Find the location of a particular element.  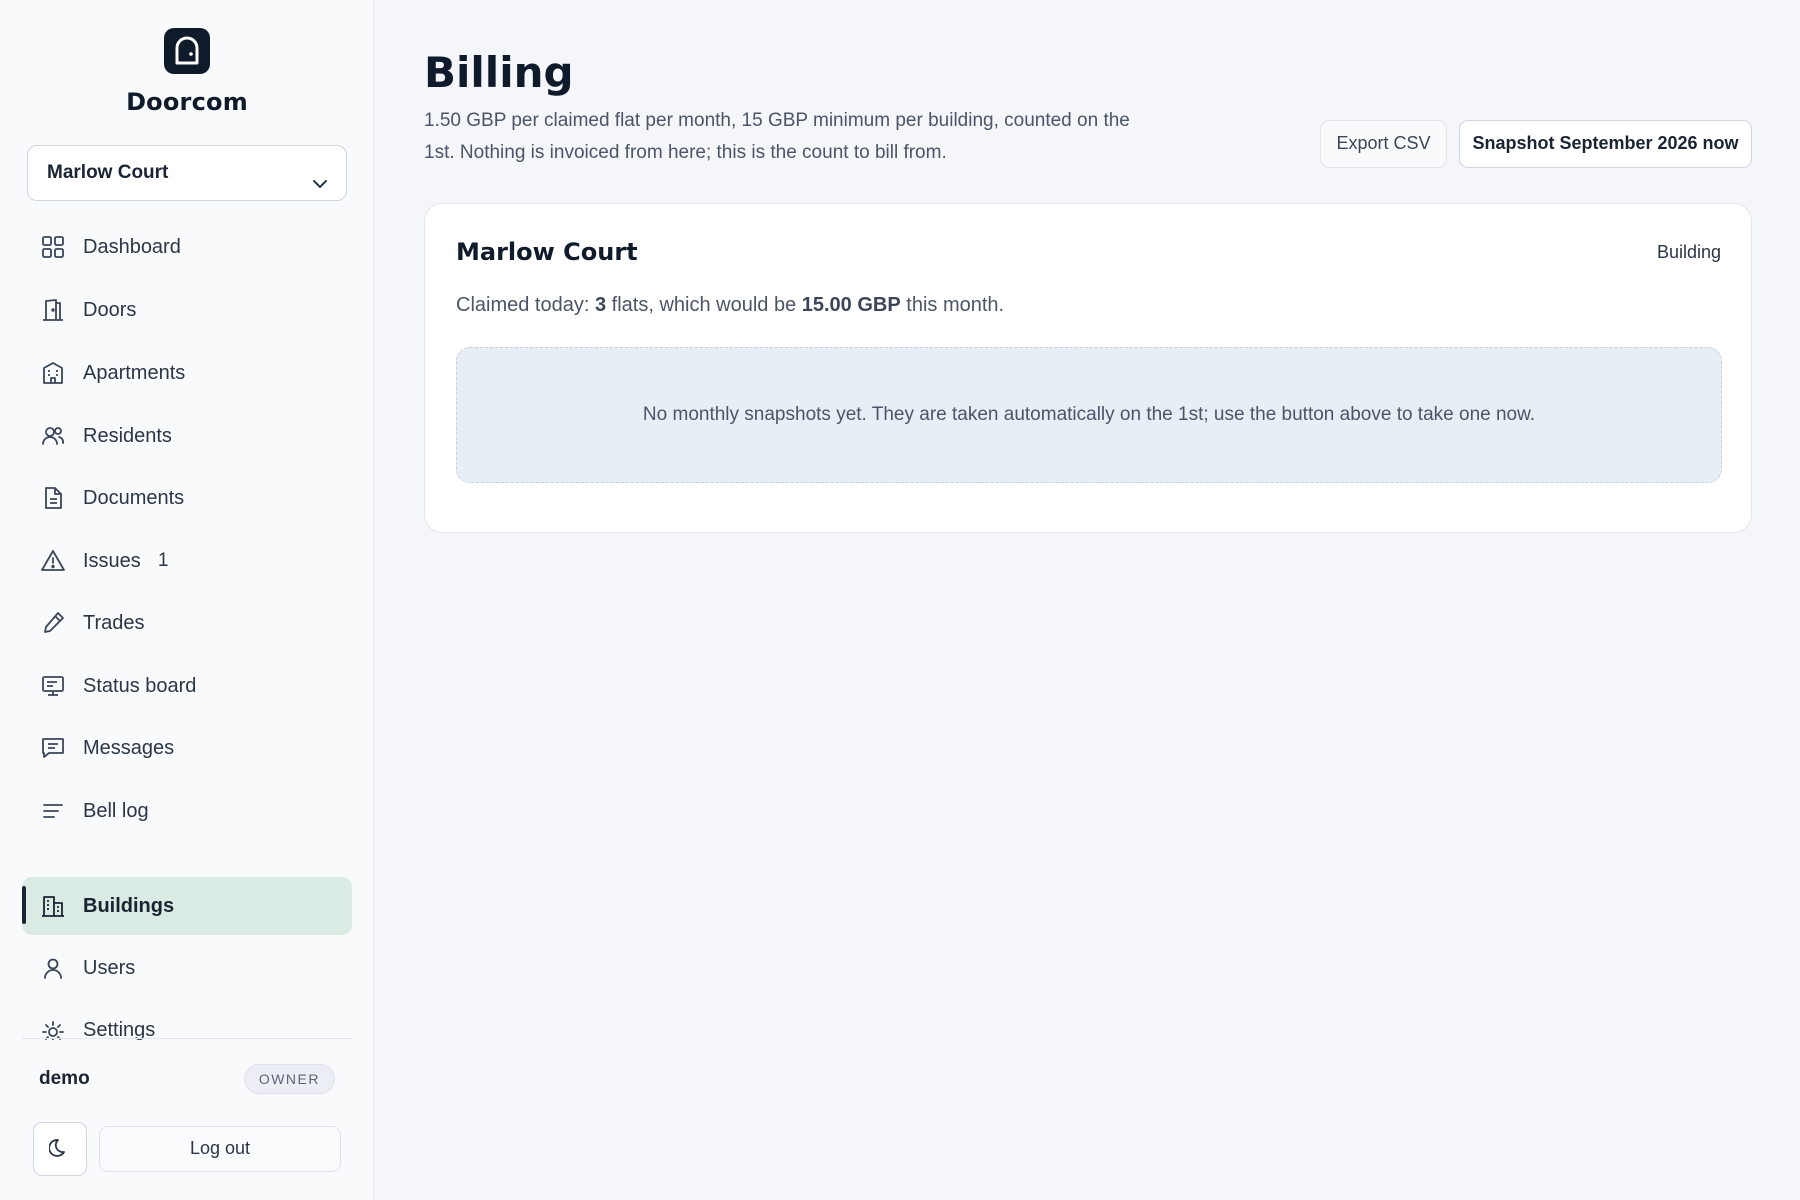

building-icon is located at coordinates (53, 906).